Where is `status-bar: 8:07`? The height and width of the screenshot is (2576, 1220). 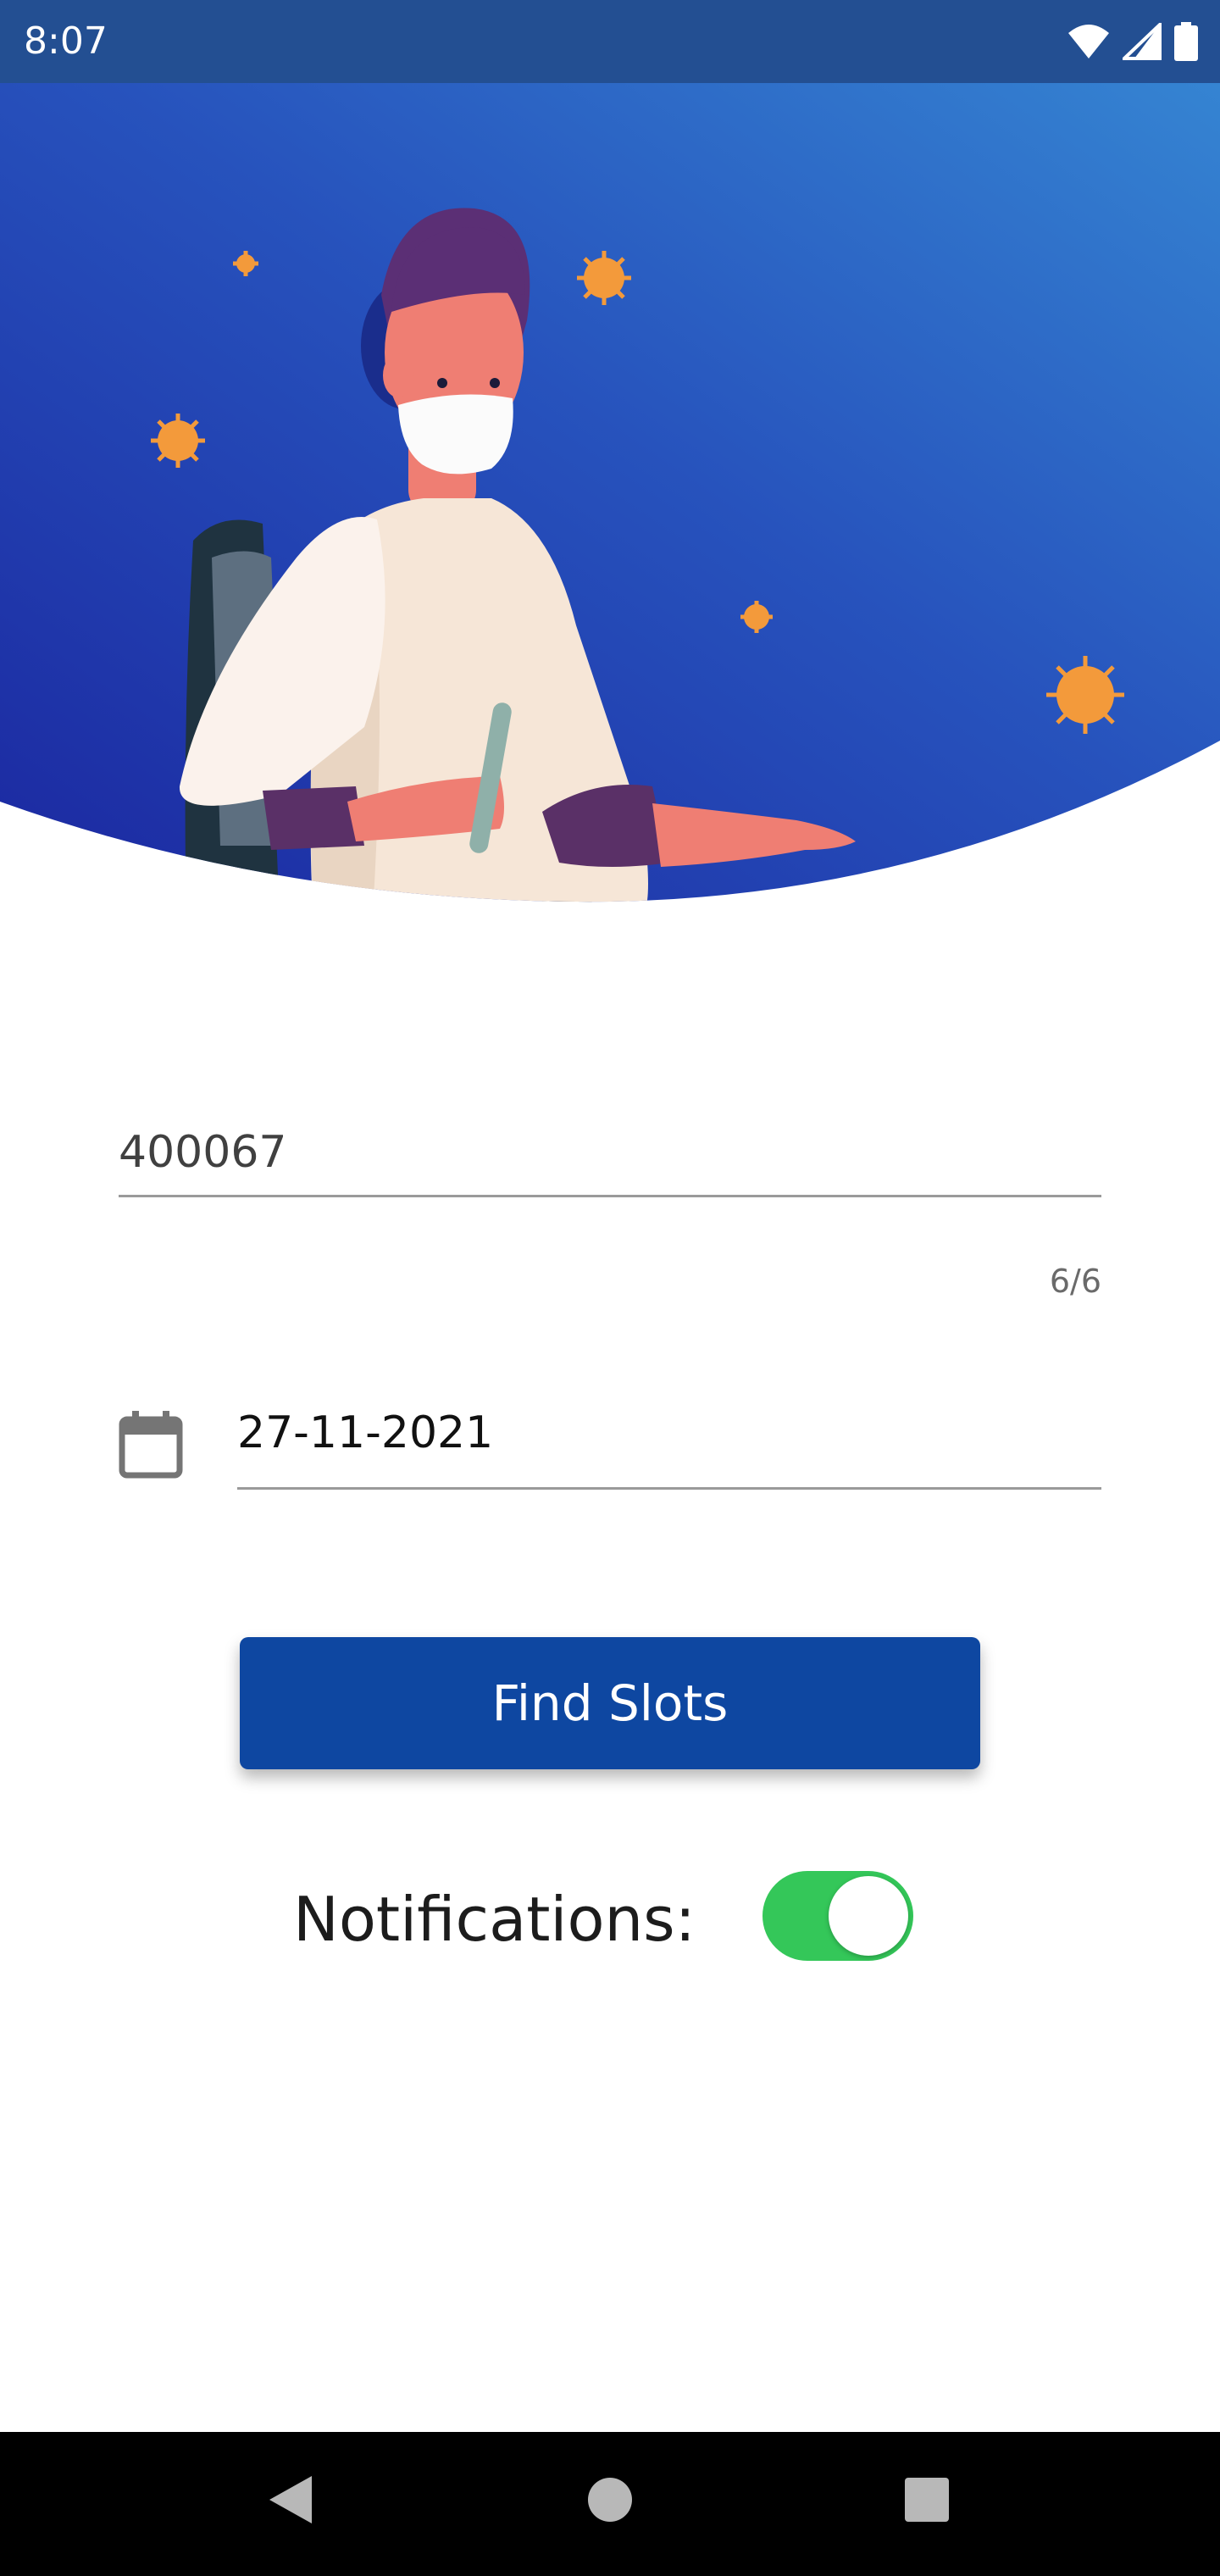 status-bar: 8:07 is located at coordinates (610, 41).